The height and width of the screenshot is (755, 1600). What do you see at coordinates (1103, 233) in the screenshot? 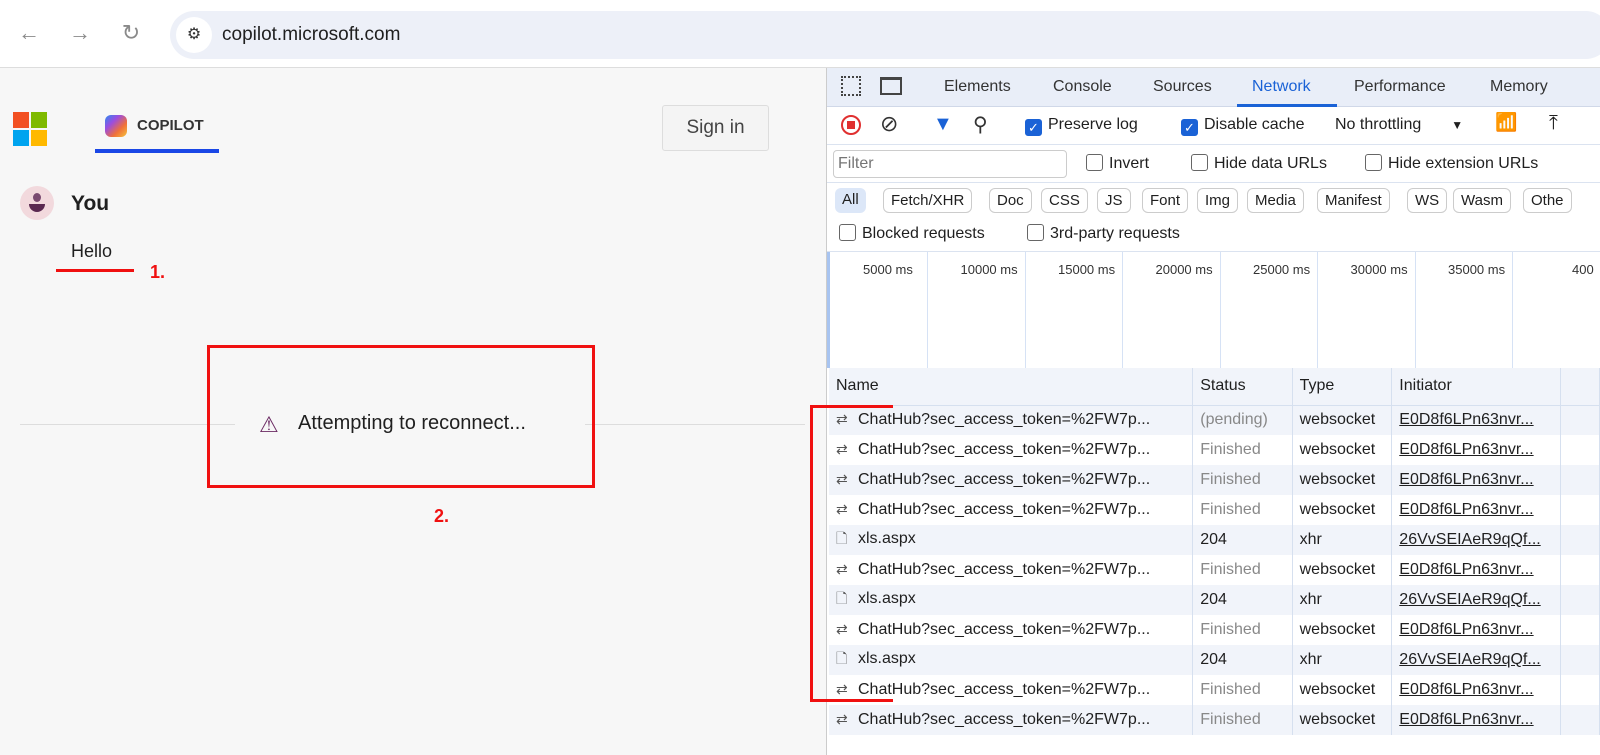
I see `third-party-checkbox: 3rd-party requests` at bounding box center [1103, 233].